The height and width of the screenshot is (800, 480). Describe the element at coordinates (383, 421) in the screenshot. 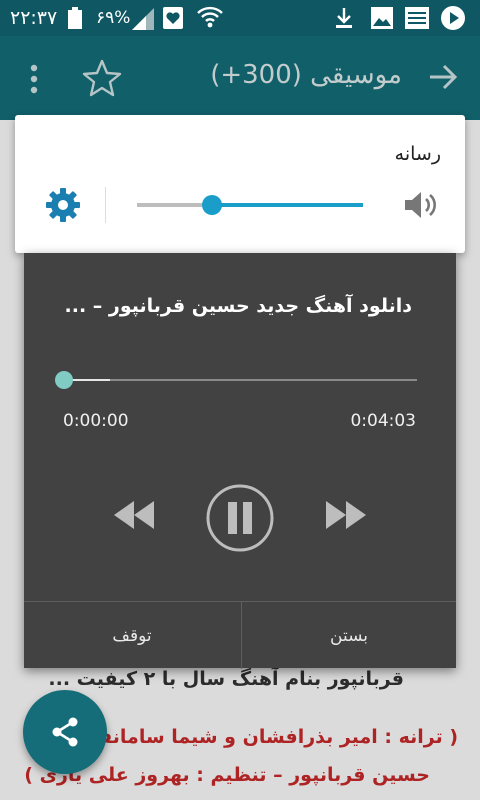

I see `duration: 0:04:03` at that location.